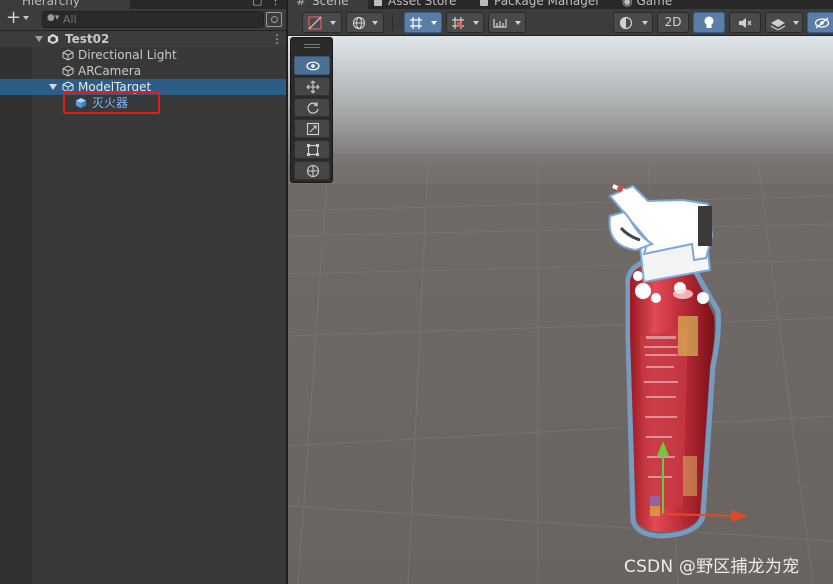  I want to click on sphere-icon, so click(626, 23).